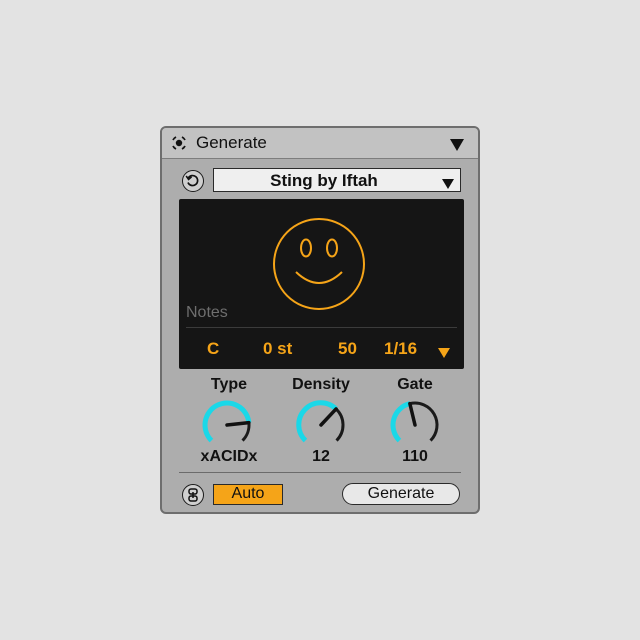 The height and width of the screenshot is (640, 640). I want to click on reset-button, so click(193, 181).